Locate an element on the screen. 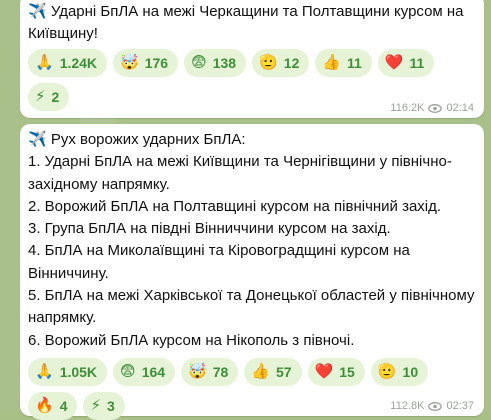 This screenshot has width=491, height=420. reaction-count: 10 is located at coordinates (410, 371).